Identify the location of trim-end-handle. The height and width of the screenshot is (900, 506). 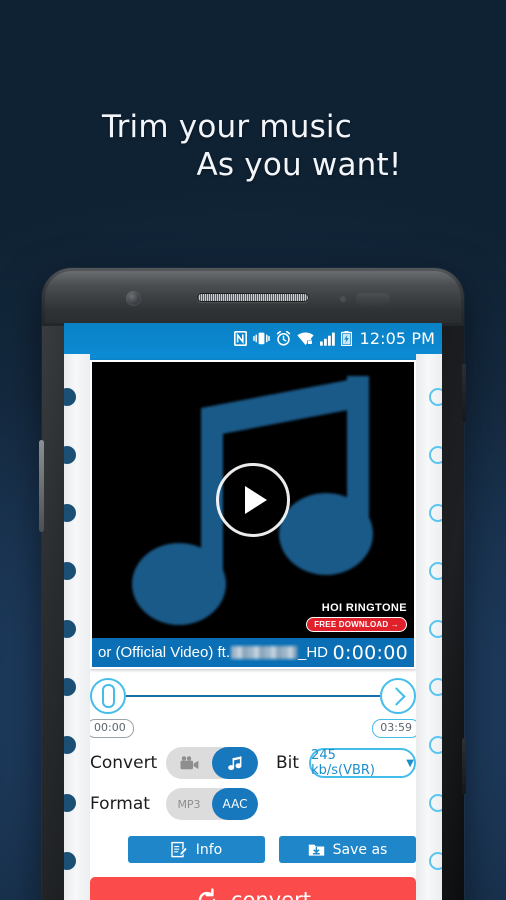
(398, 696).